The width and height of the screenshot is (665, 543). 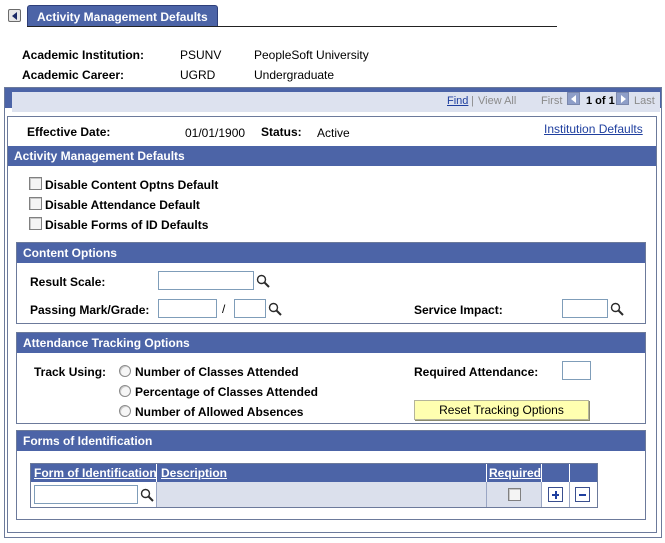 I want to click on col-required: Required, so click(x=515, y=473).